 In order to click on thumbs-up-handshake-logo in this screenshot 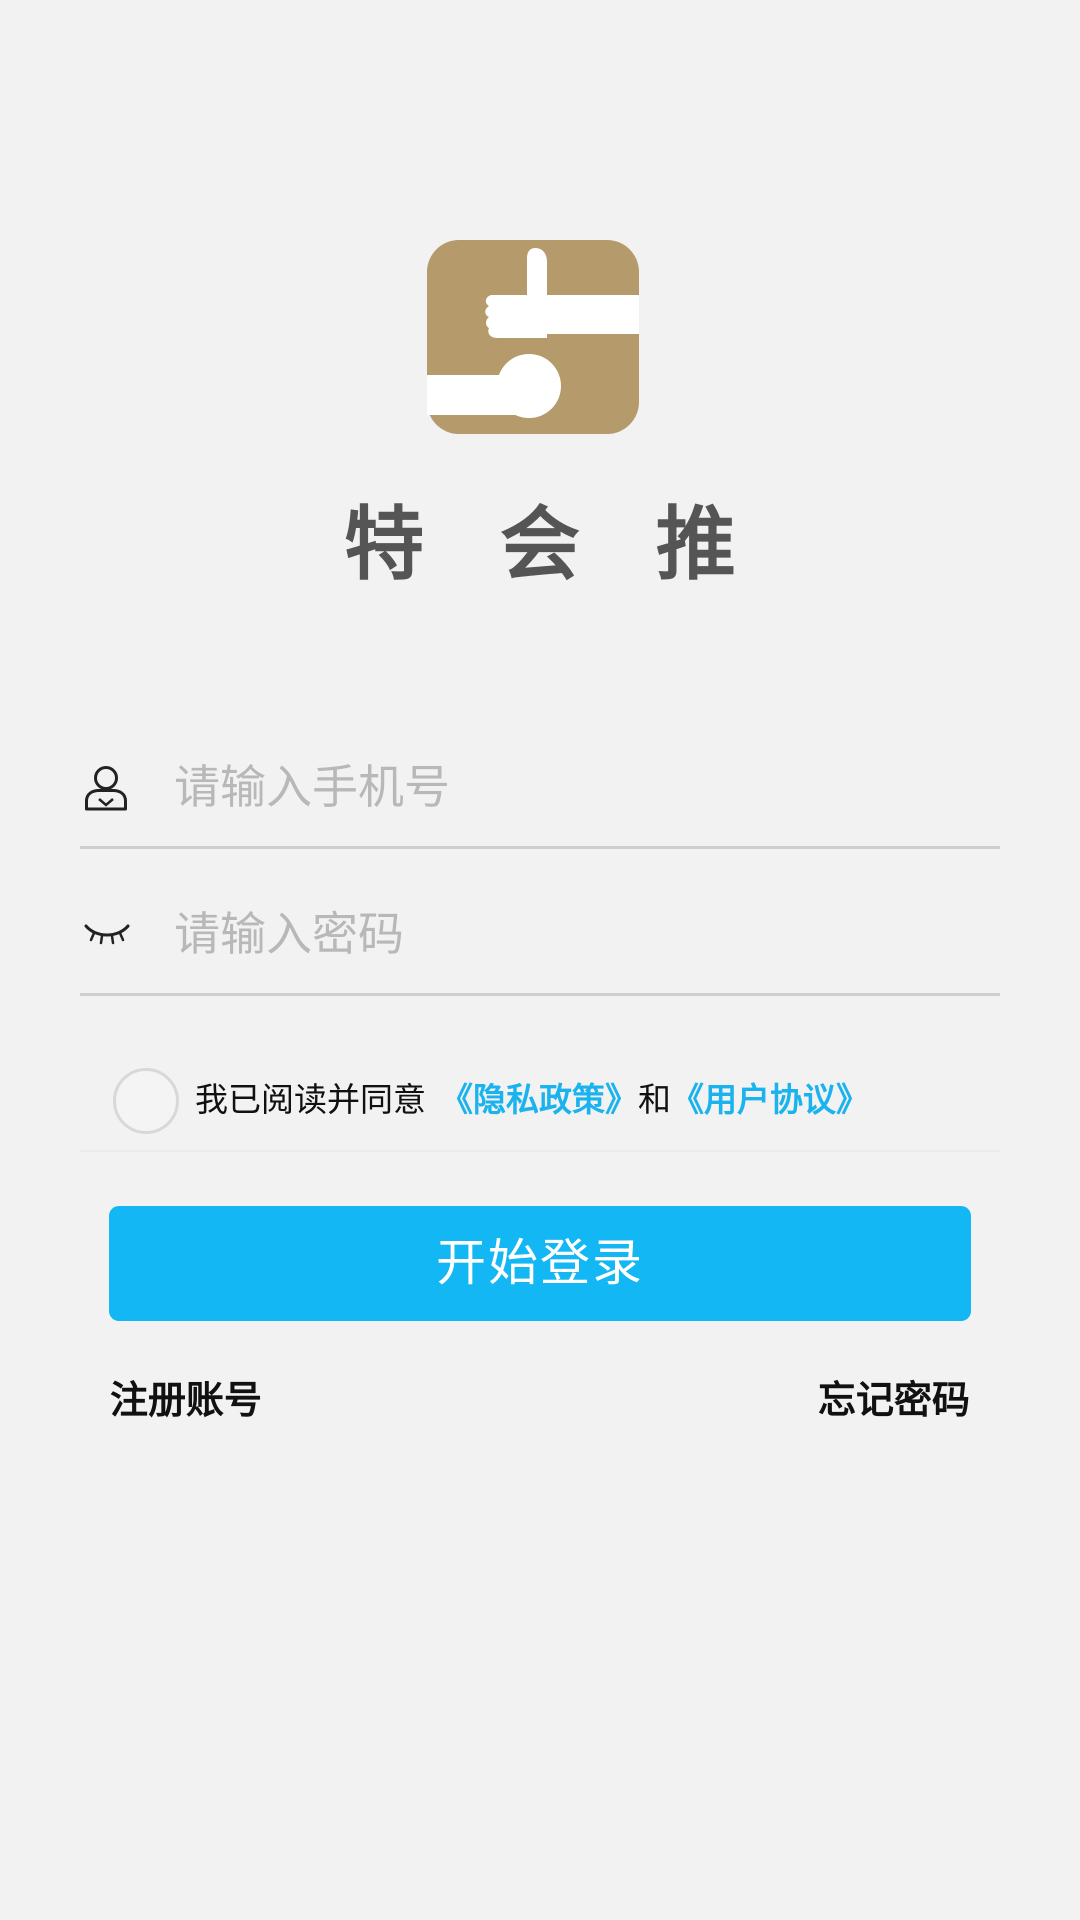, I will do `click(533, 337)`.